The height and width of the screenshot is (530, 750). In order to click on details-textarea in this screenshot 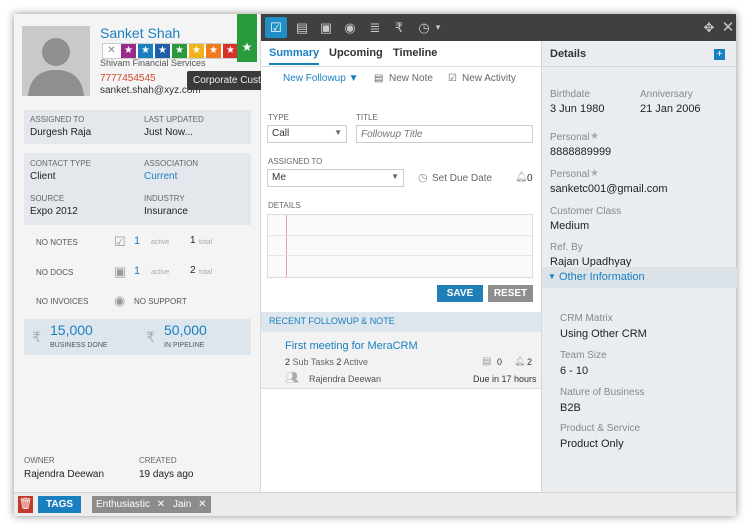, I will do `click(400, 246)`.